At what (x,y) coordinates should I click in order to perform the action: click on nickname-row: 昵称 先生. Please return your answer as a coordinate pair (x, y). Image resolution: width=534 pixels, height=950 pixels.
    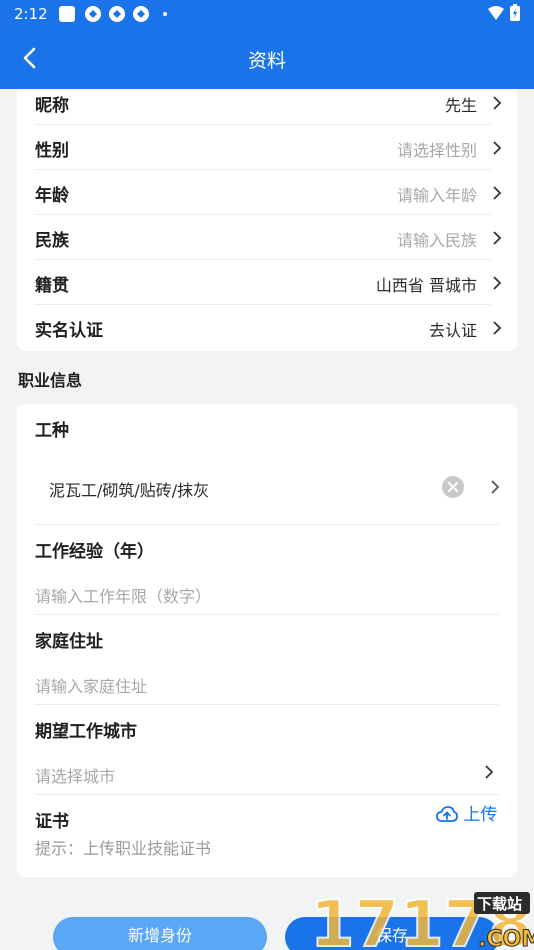
    Looking at the image, I should click on (276, 102).